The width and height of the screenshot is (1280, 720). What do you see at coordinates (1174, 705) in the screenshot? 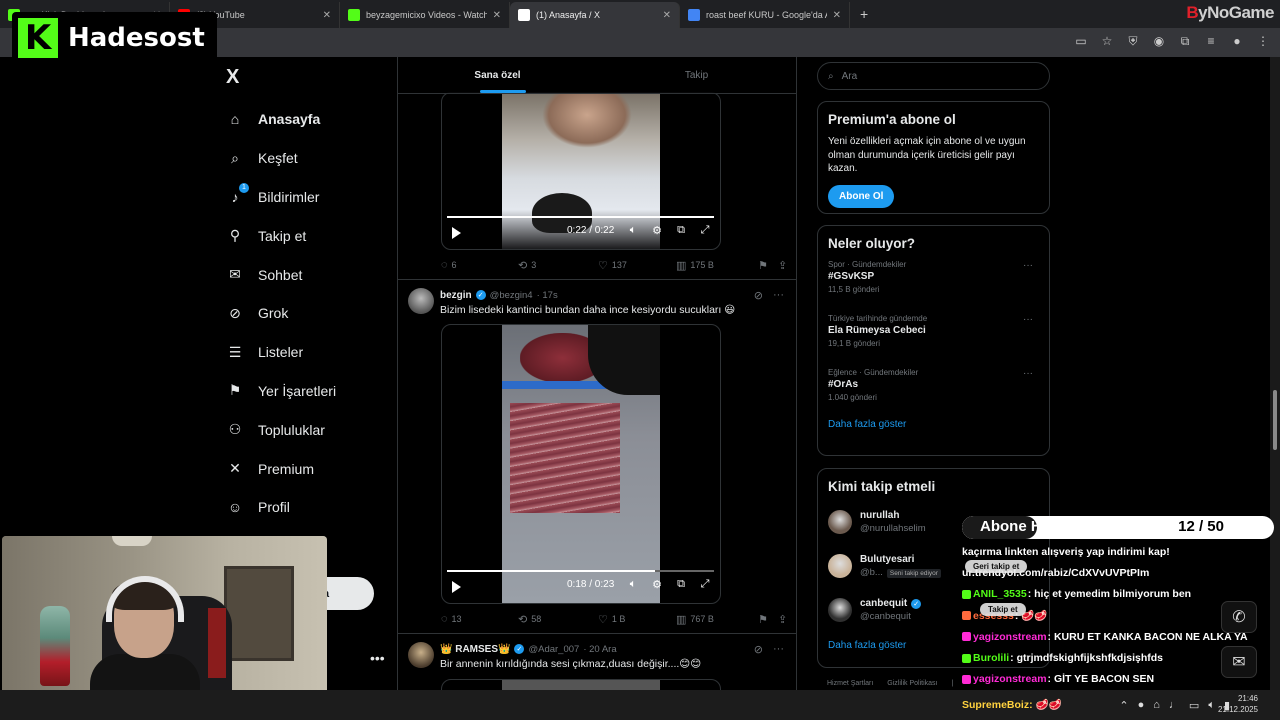
I see `tray-mic-icon: ♩` at bounding box center [1174, 705].